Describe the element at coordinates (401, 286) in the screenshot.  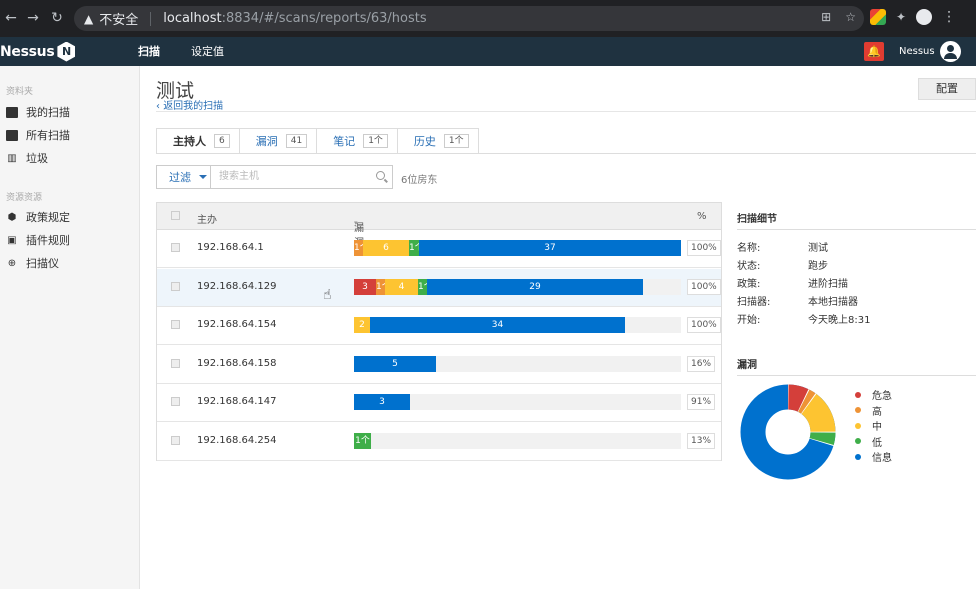
I see `severity-segment: 4` at that location.